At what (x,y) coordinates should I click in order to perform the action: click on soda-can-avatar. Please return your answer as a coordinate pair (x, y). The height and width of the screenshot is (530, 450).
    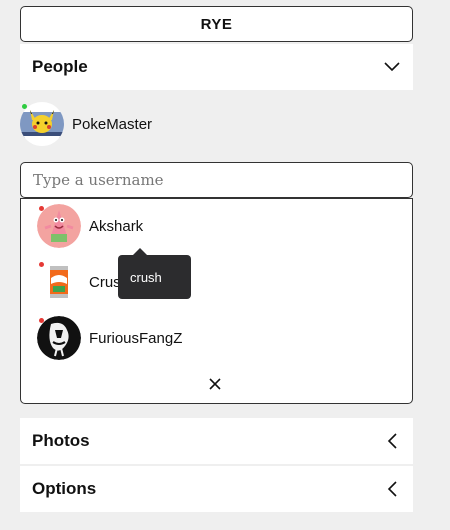
    Looking at the image, I should click on (59, 282).